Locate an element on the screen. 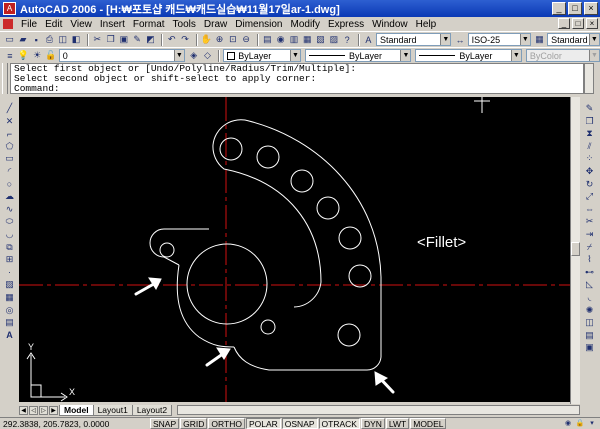  zoom-window-icon: ⊡ is located at coordinates (232, 40).